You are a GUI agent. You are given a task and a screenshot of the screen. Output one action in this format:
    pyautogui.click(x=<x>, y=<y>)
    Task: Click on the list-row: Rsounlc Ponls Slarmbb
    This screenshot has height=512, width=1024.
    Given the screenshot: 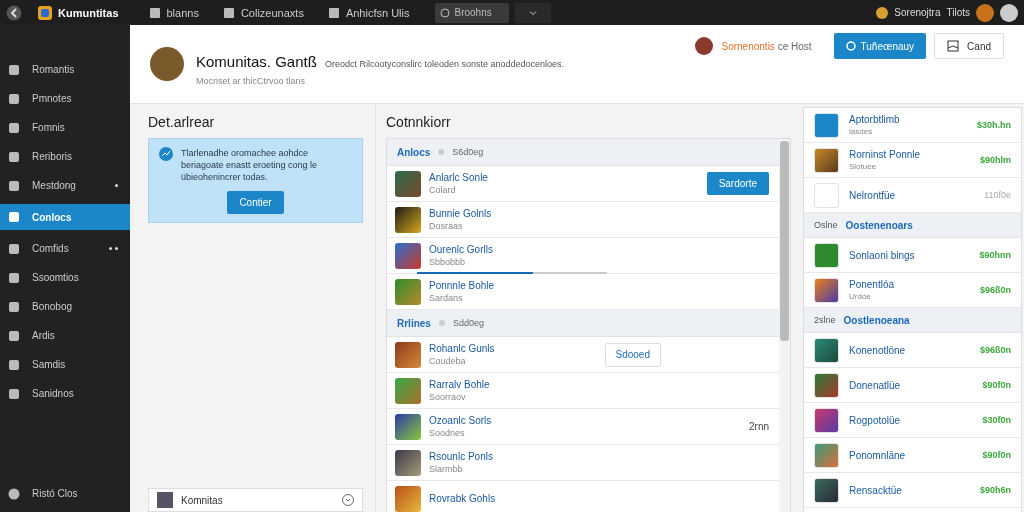 What is the action you would take?
    pyautogui.click(x=583, y=463)
    